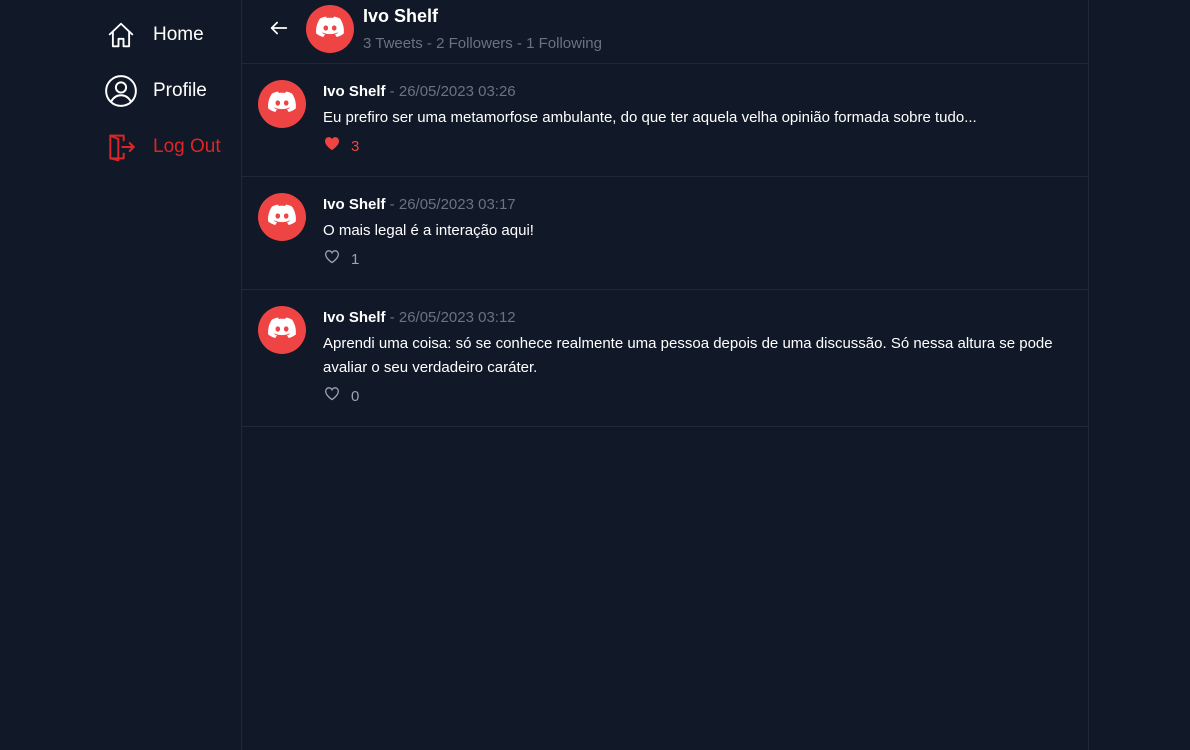 Image resolution: width=1190 pixels, height=750 pixels. What do you see at coordinates (401, 16) in the screenshot?
I see `profile-name: Ivo Shelf` at bounding box center [401, 16].